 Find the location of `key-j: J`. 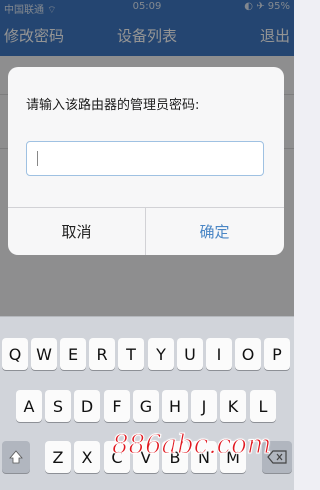

key-j: J is located at coordinates (204, 406).